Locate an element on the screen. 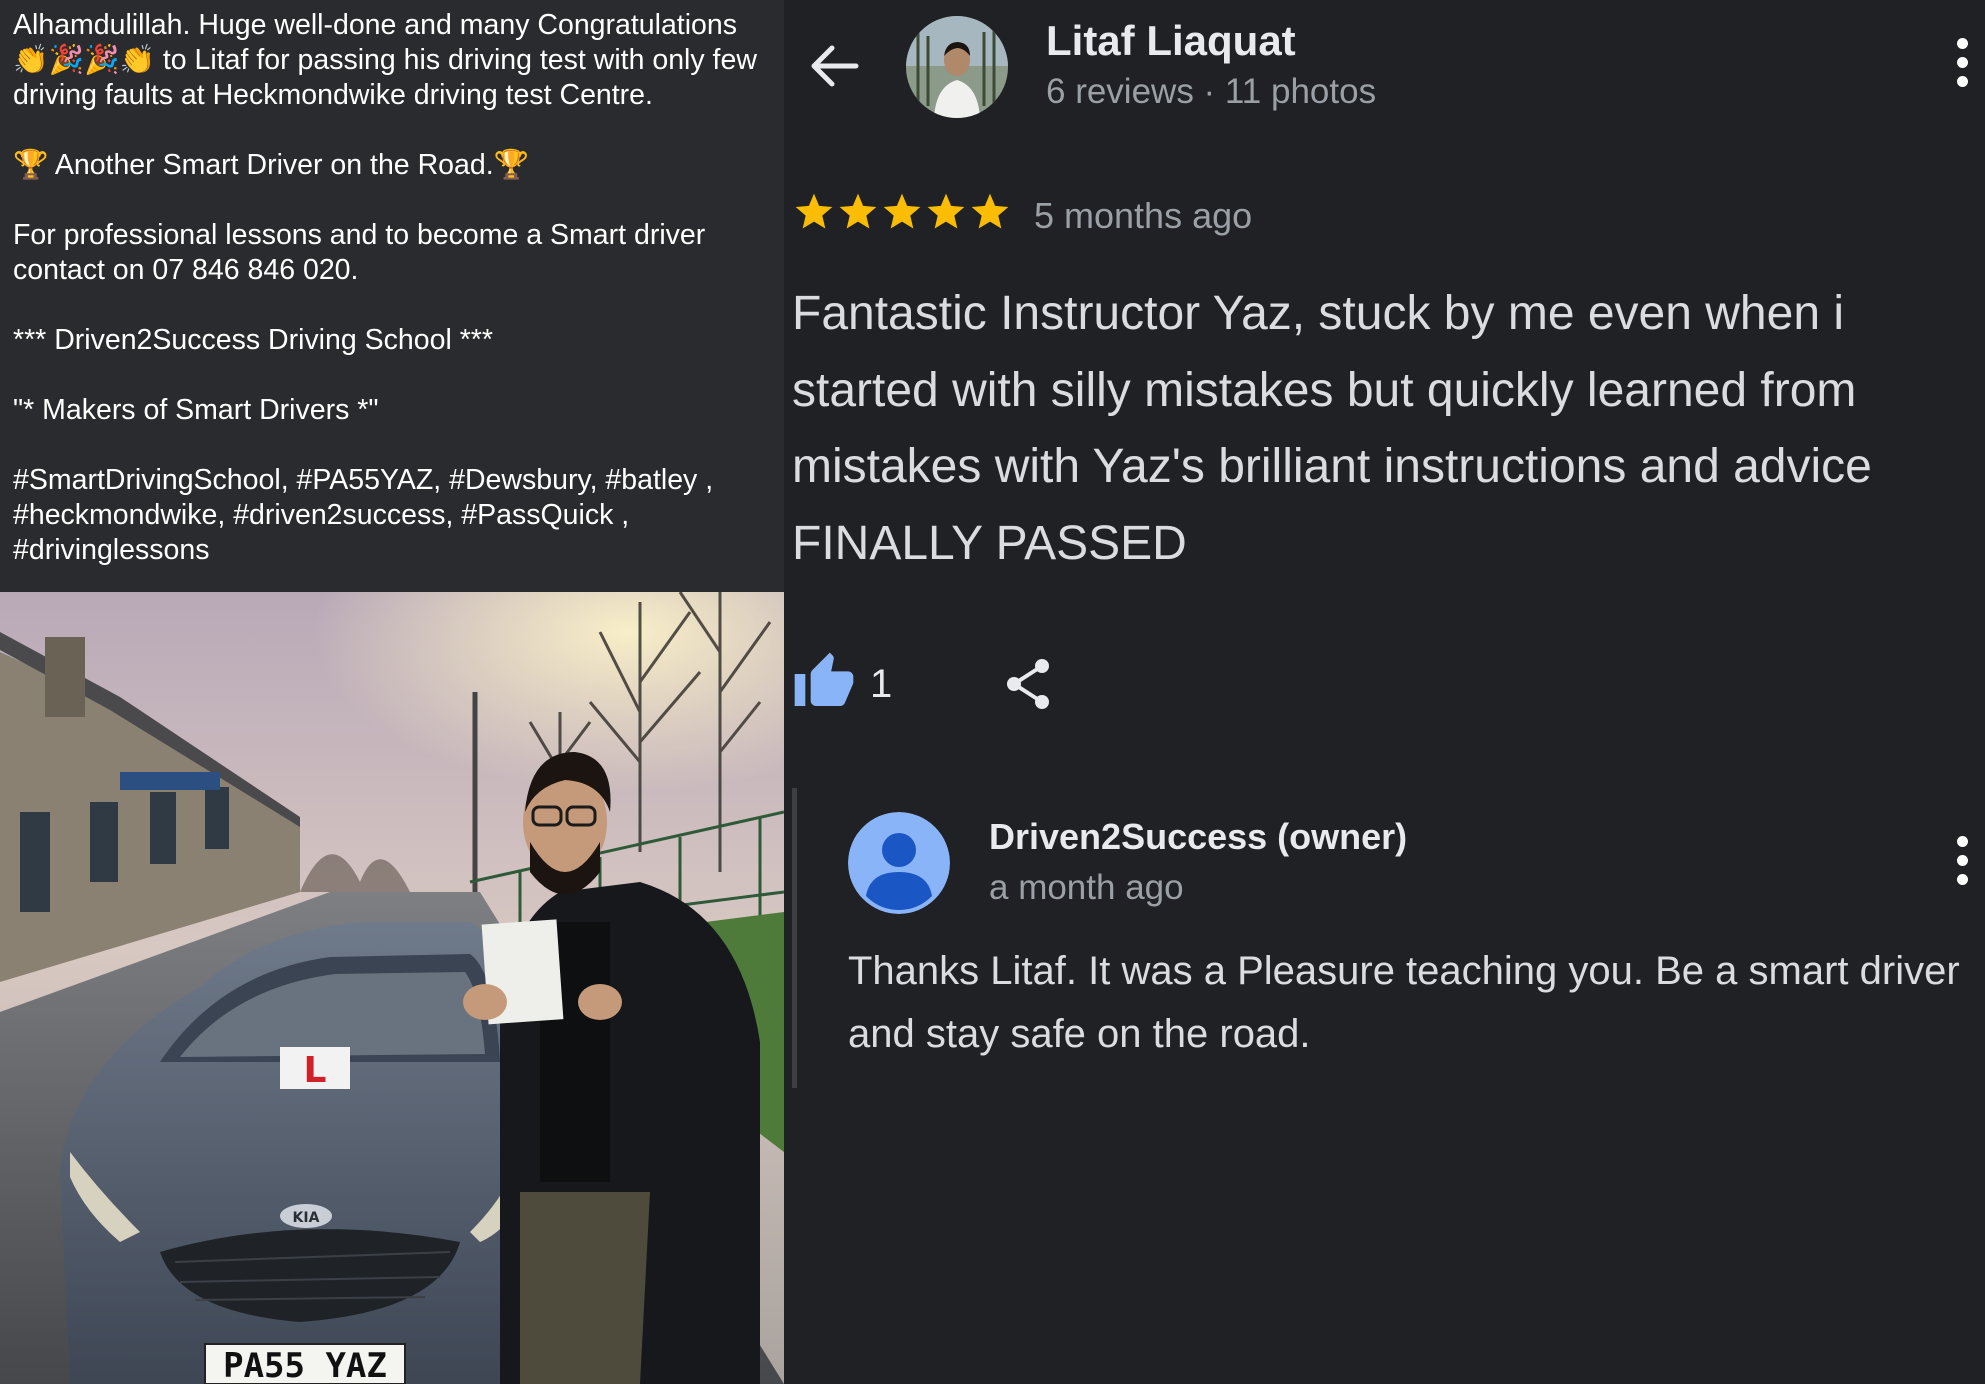  thumb-up-icon is located at coordinates (824, 679).